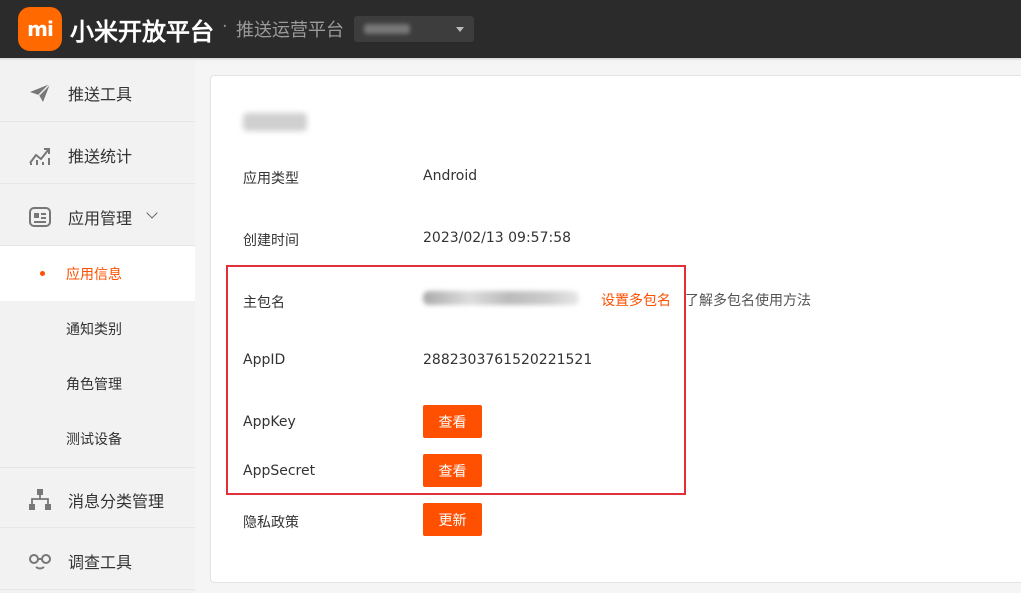 The width and height of the screenshot is (1021, 593). What do you see at coordinates (452, 470) in the screenshot?
I see `view-appsecret-button: 查看` at bounding box center [452, 470].